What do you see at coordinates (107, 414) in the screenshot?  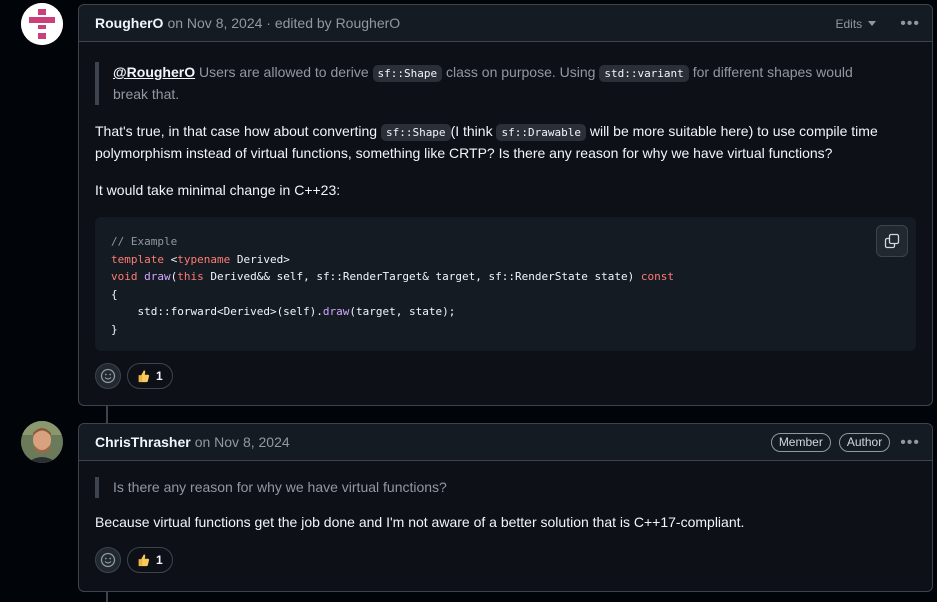 I see `timeline-line-top` at bounding box center [107, 414].